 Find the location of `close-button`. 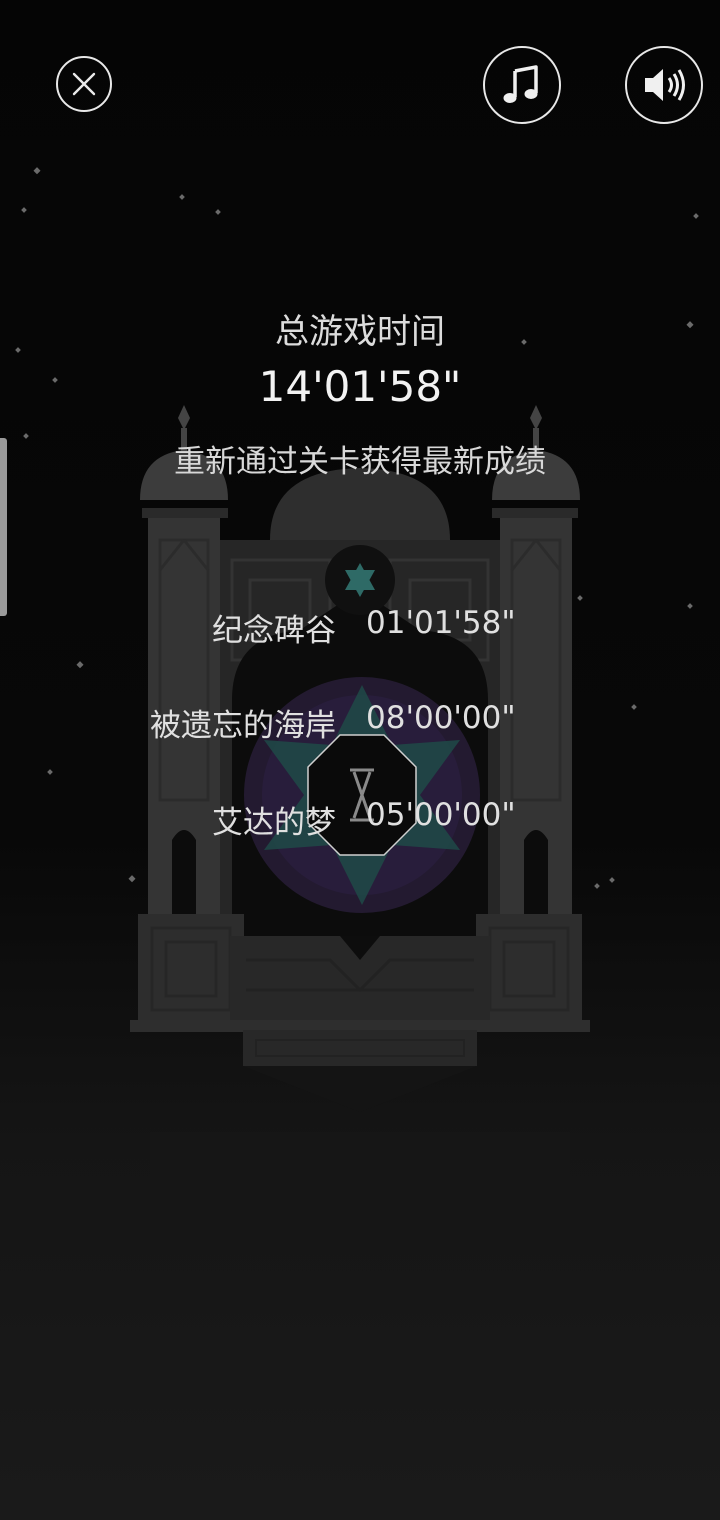

close-button is located at coordinates (84, 84).